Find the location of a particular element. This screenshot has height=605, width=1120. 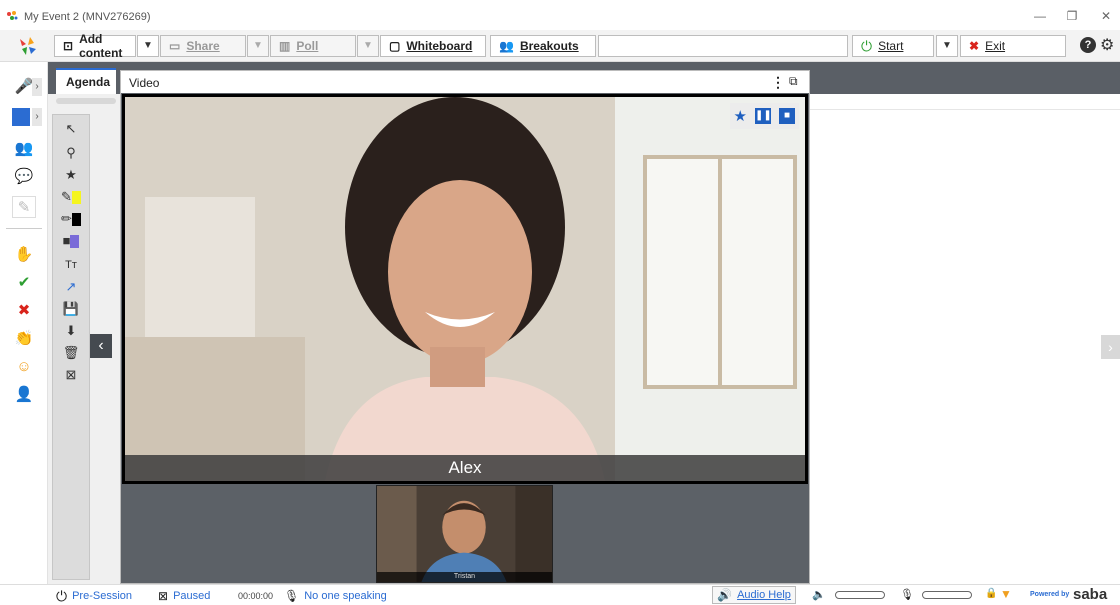

recording-status: ⊠ Paused is located at coordinates (184, 596).